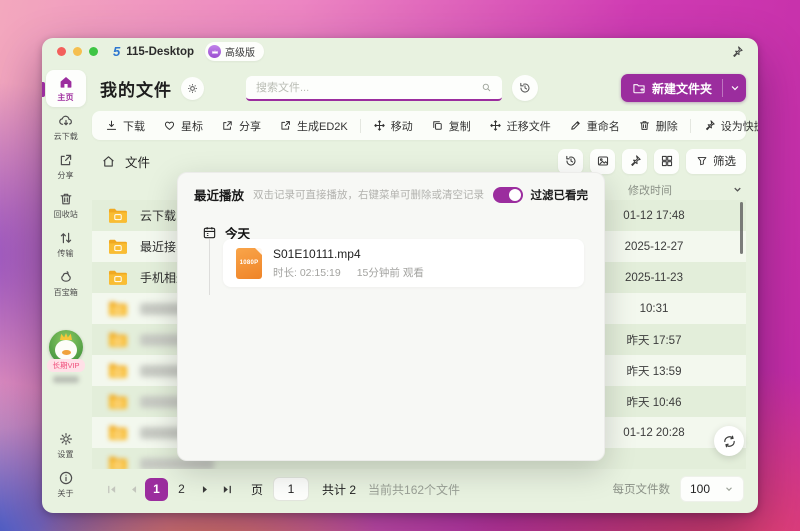 The height and width of the screenshot is (531, 800). Describe the element at coordinates (66, 478) in the screenshot. I see `info-icon` at that location.